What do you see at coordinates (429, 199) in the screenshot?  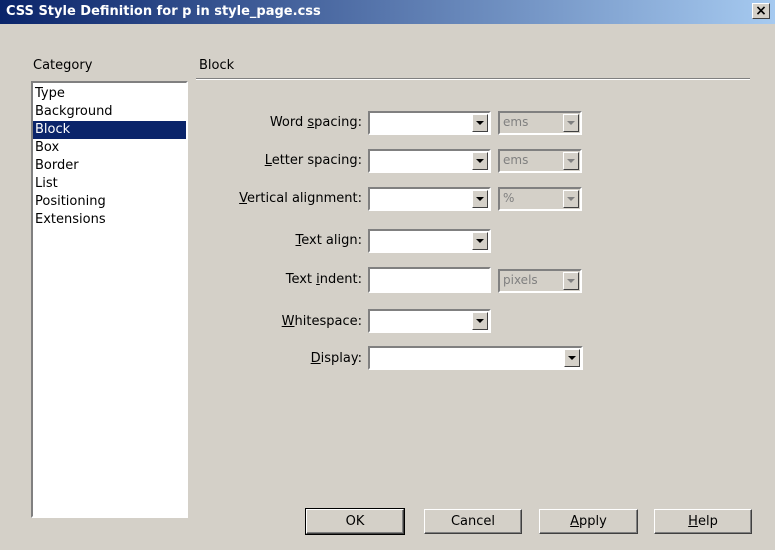 I see `vertical-alignment-select` at bounding box center [429, 199].